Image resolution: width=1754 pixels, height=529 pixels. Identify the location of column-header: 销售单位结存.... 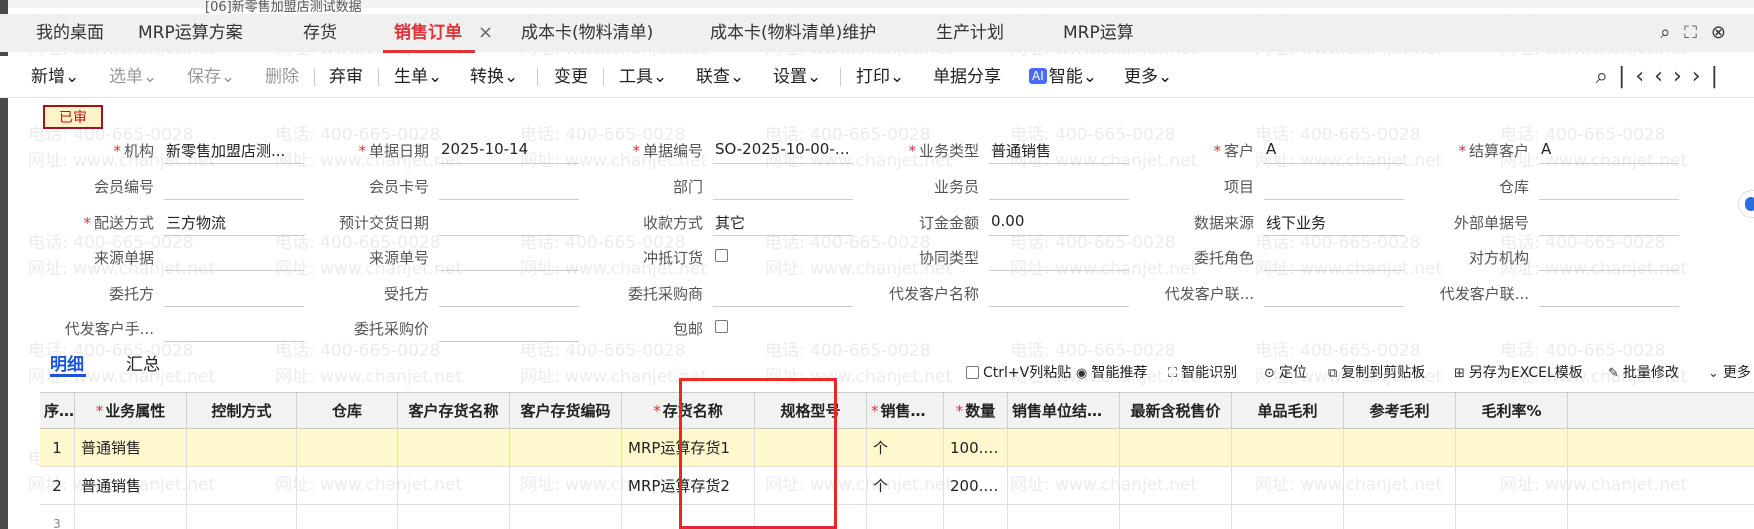
(1064, 411).